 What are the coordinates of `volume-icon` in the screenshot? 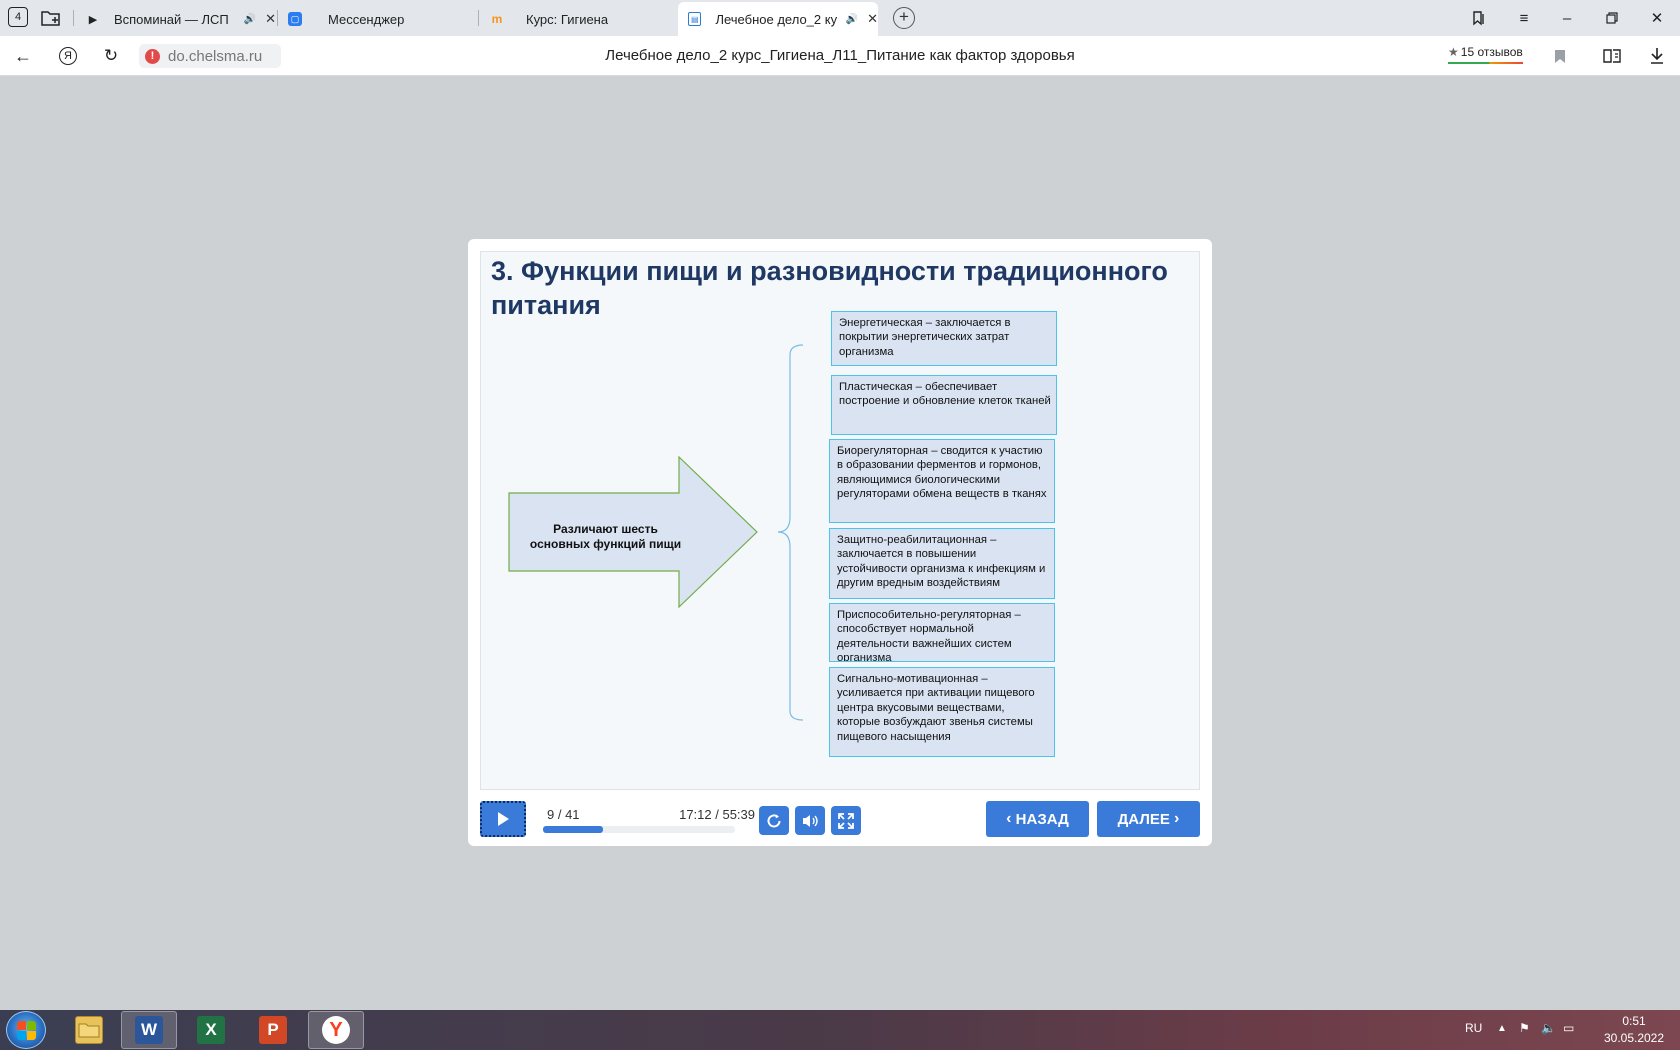 It's located at (810, 820).